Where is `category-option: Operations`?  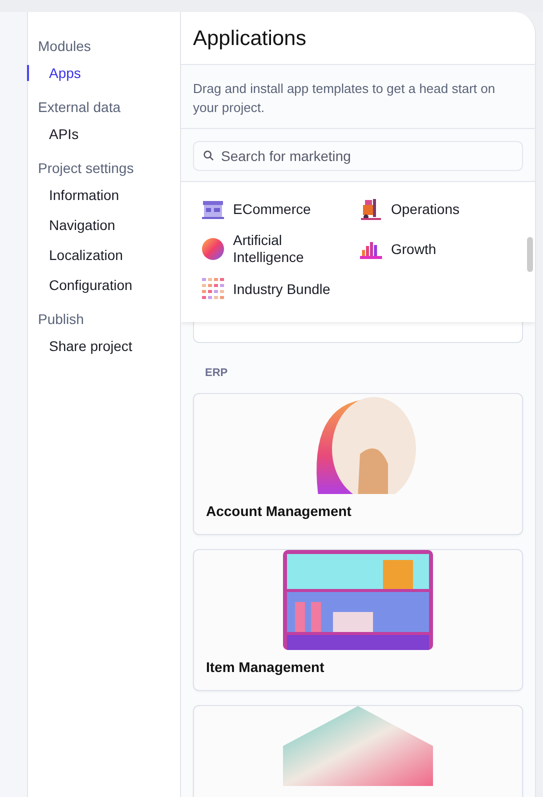
category-option: Operations is located at coordinates (443, 209).